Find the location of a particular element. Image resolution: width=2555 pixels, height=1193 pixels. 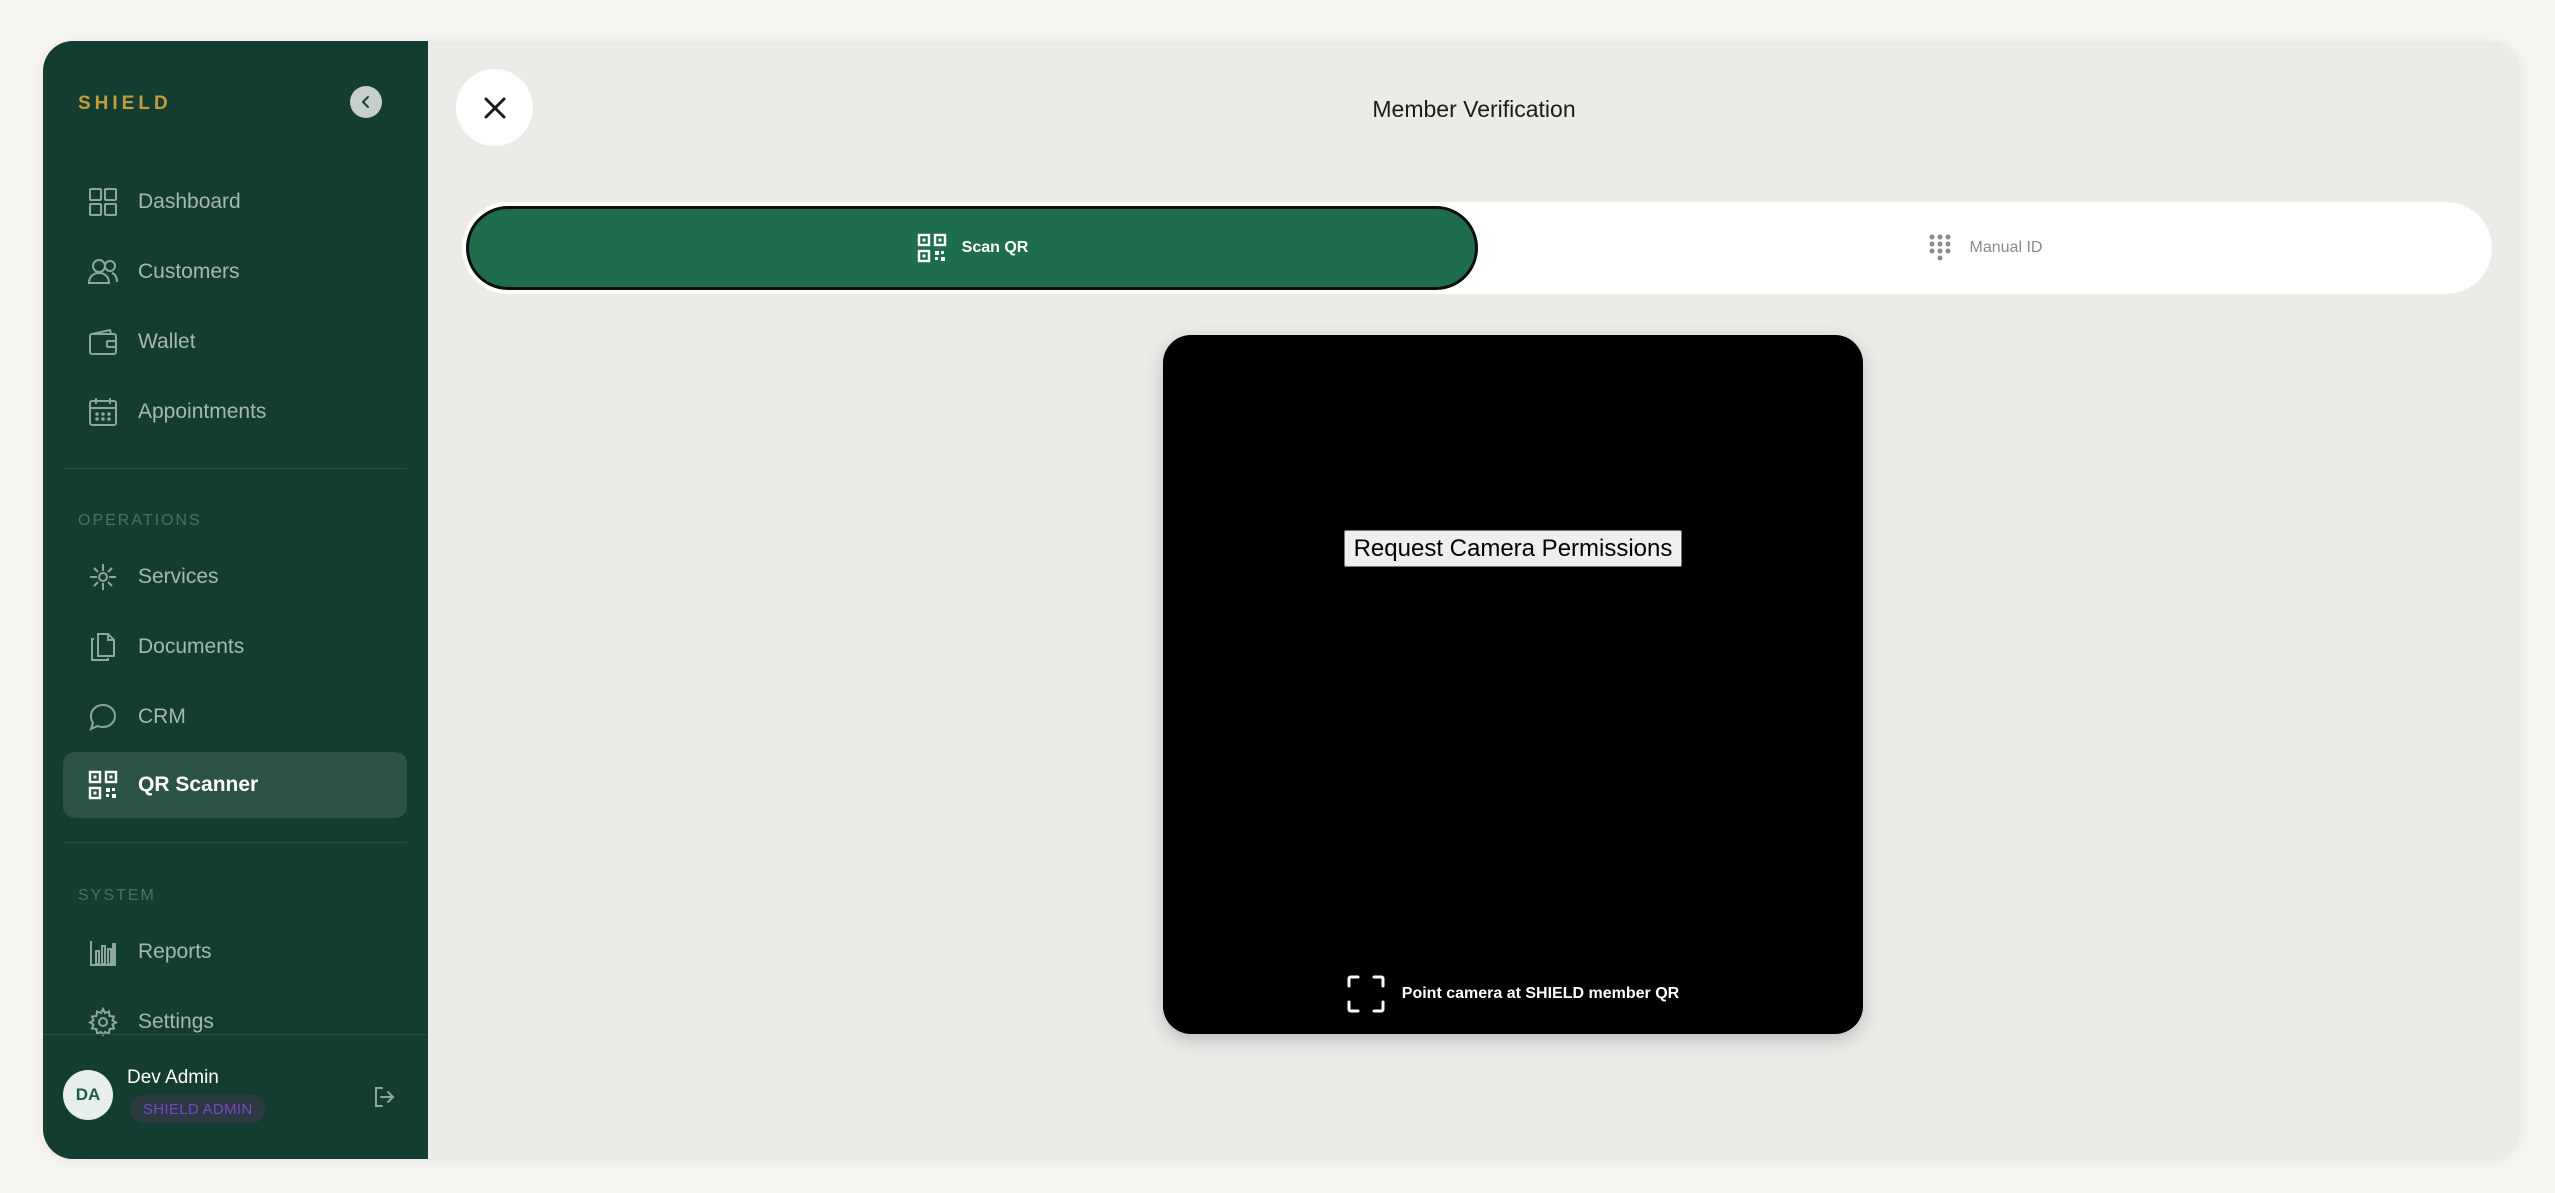

tab-label: Manual ID is located at coordinates (2006, 247).